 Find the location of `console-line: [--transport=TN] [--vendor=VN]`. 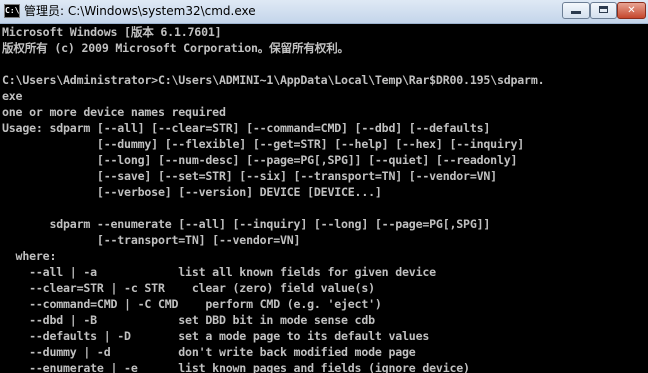

console-line: [--transport=TN] [--vendor=VN] is located at coordinates (151, 240).